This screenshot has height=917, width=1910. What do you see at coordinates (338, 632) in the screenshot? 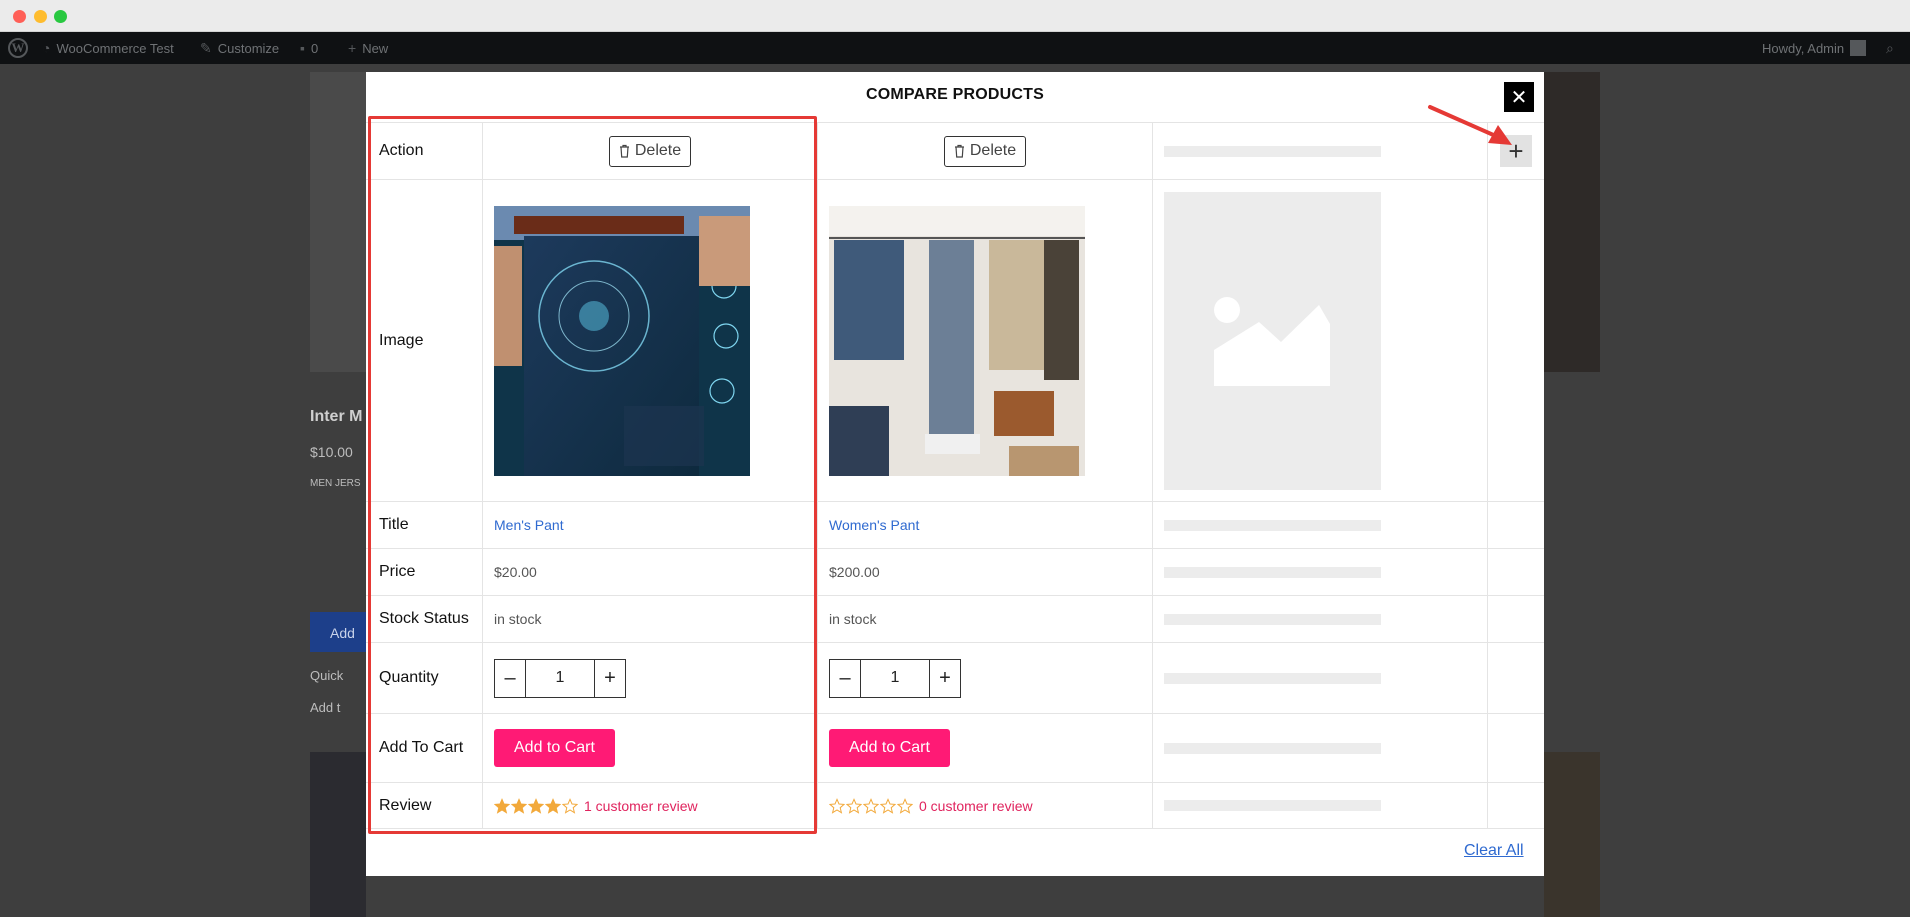
I see `bg-add-button: Add` at bounding box center [338, 632].